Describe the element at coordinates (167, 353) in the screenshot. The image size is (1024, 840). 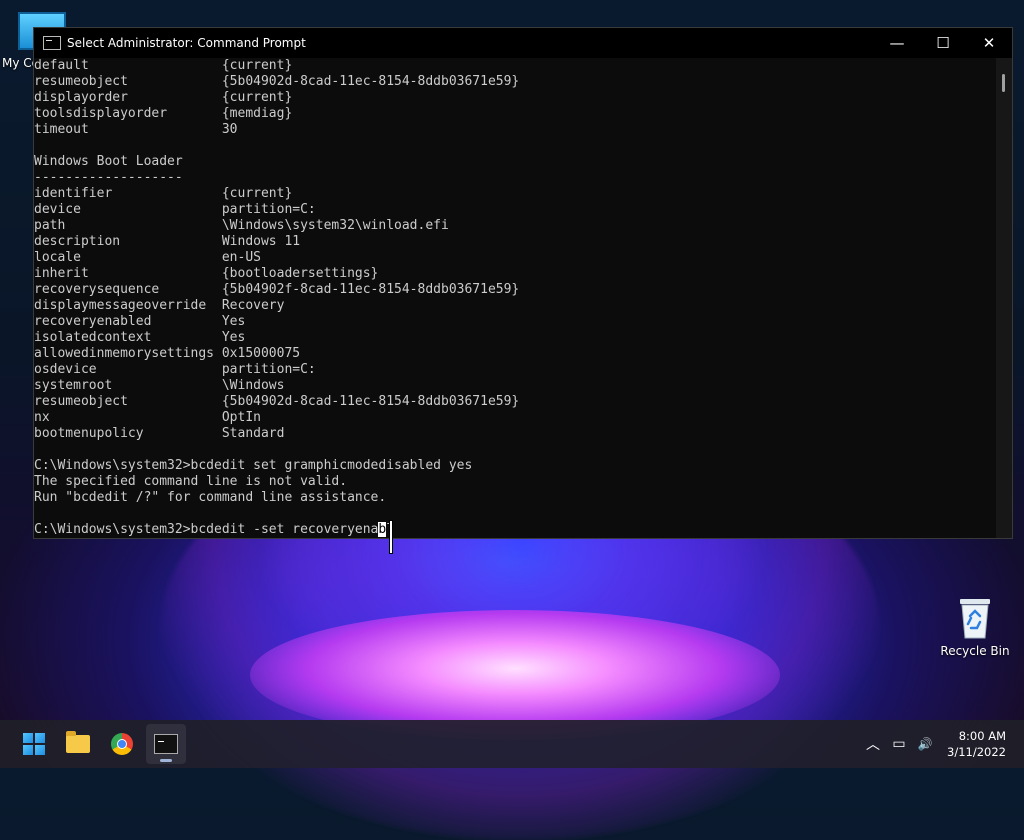
I see `console-line: allowedinmemorysettings 0x15000075` at that location.